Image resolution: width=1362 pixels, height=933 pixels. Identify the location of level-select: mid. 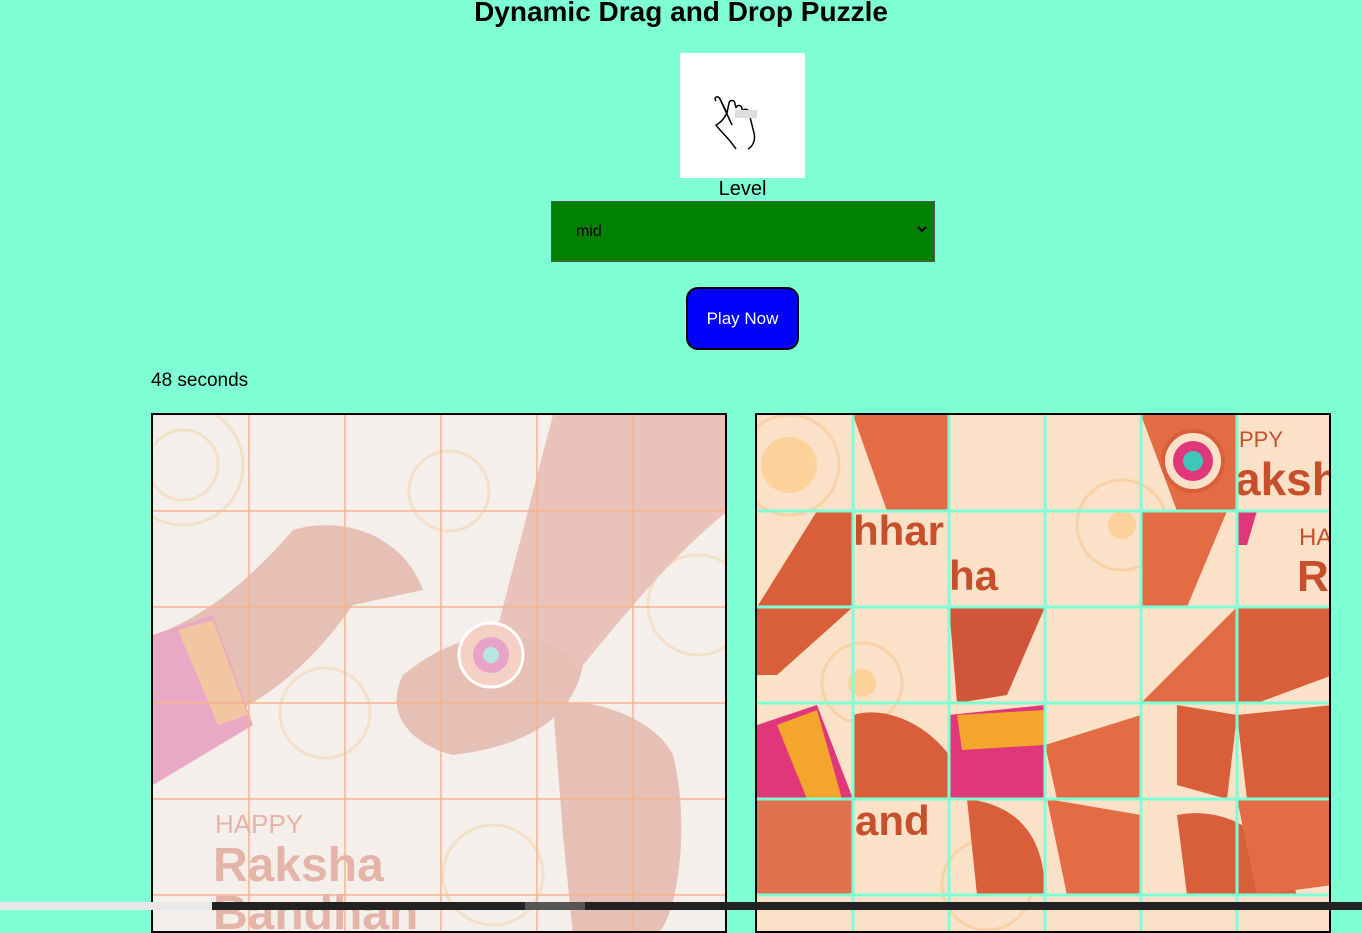
(743, 231).